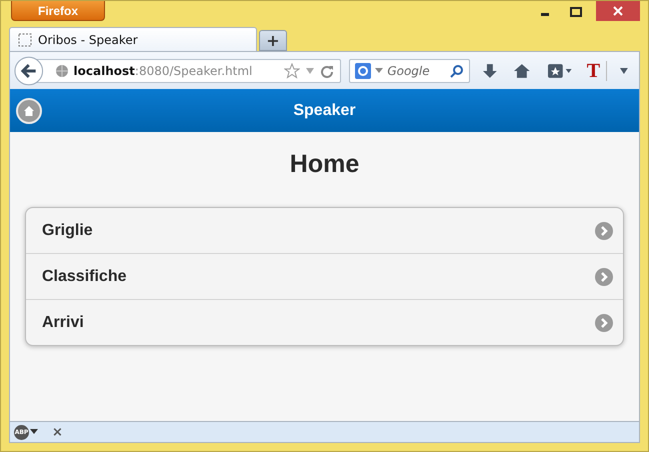 This screenshot has height=452, width=649. What do you see at coordinates (164, 71) in the screenshot?
I see `url-text: localhost:8080/Speaker.html` at bounding box center [164, 71].